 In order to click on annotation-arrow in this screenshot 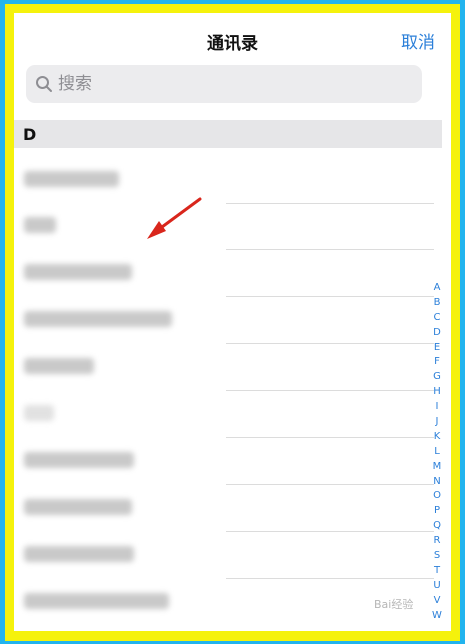, I will do `click(174, 218)`.